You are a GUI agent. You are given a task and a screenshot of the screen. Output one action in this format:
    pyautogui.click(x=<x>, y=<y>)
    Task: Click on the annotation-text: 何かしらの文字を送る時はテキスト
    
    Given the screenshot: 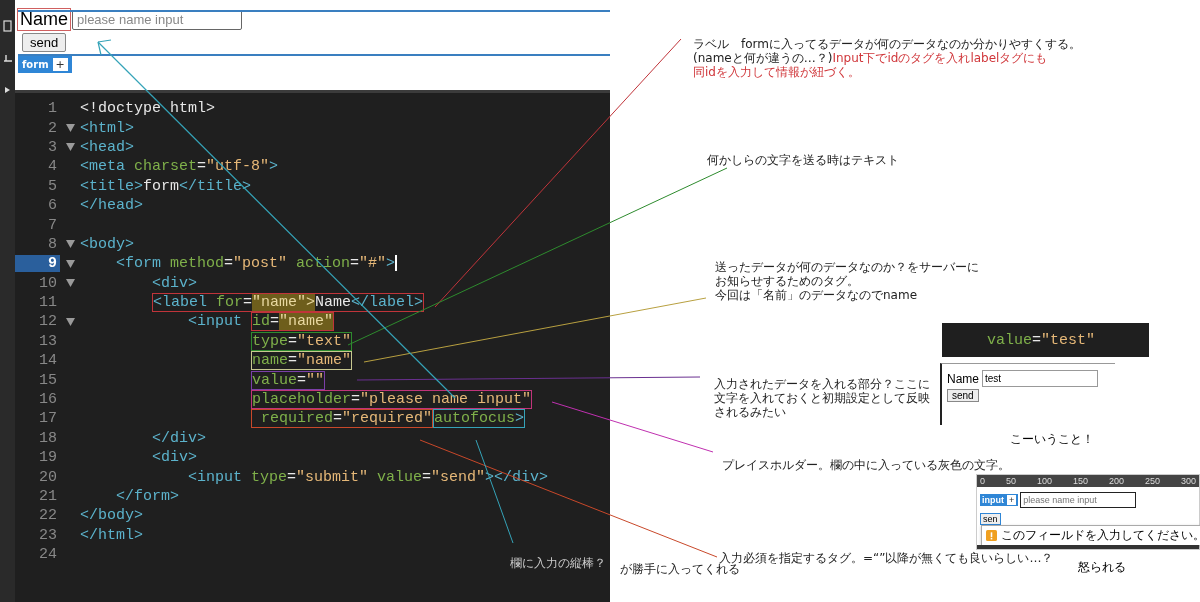 What is the action you would take?
    pyautogui.click(x=803, y=160)
    